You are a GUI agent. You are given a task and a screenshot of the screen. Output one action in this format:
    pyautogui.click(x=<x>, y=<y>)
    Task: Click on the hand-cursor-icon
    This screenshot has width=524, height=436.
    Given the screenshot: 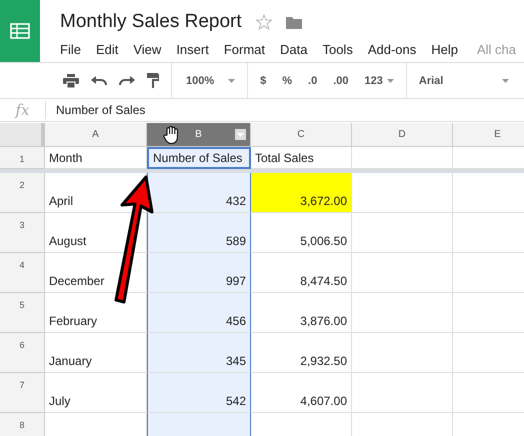 What is the action you would take?
    pyautogui.click(x=171, y=135)
    